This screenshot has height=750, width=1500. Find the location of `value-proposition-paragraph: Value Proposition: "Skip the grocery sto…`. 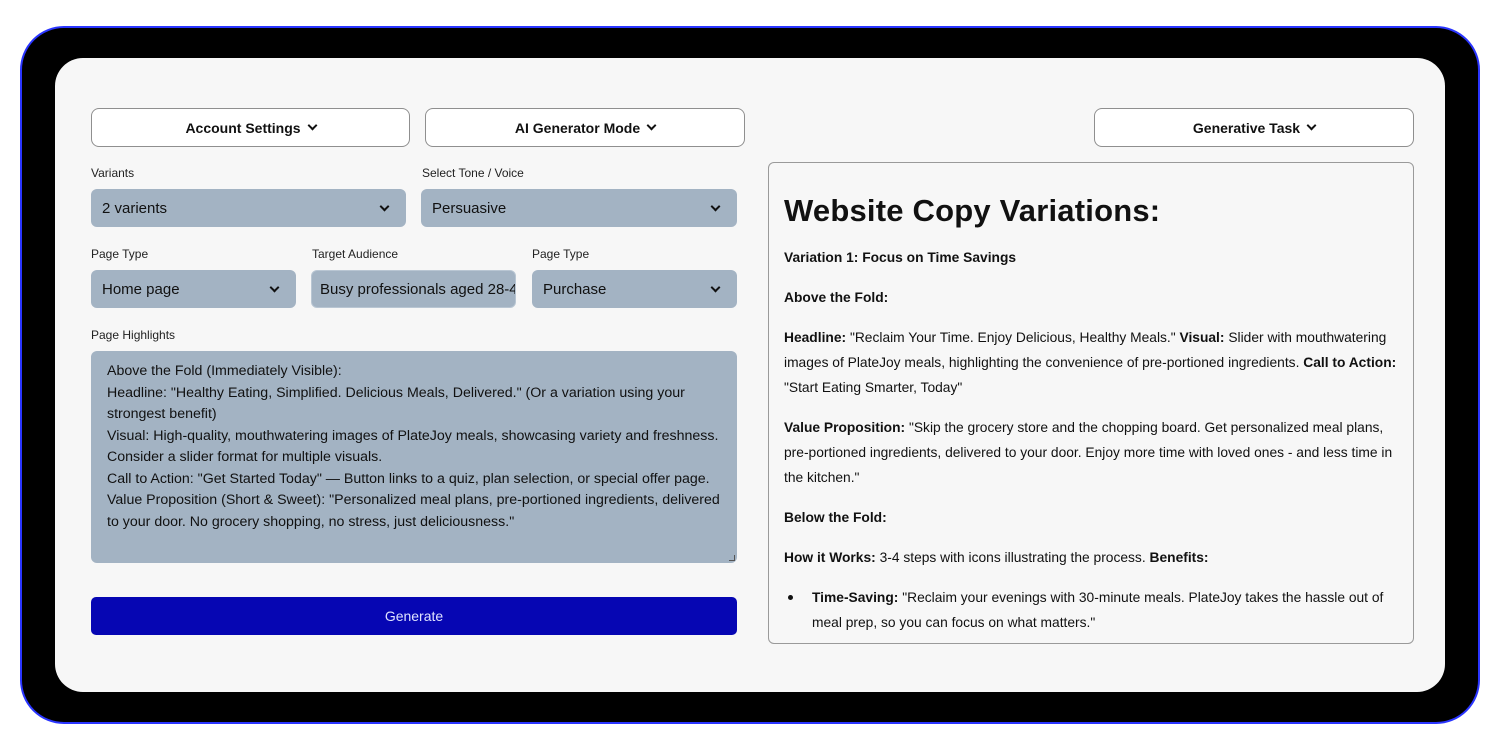

value-proposition-paragraph: Value Proposition: "Skip the grocery sto… is located at coordinates (1088, 452).